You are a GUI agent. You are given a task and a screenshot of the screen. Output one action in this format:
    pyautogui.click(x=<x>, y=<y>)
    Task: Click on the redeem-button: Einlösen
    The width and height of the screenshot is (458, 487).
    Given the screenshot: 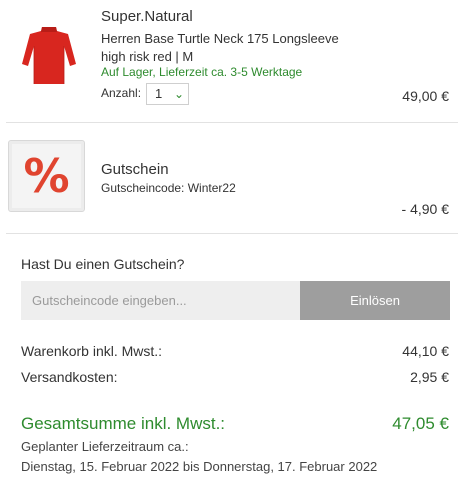 What is the action you would take?
    pyautogui.click(x=375, y=300)
    